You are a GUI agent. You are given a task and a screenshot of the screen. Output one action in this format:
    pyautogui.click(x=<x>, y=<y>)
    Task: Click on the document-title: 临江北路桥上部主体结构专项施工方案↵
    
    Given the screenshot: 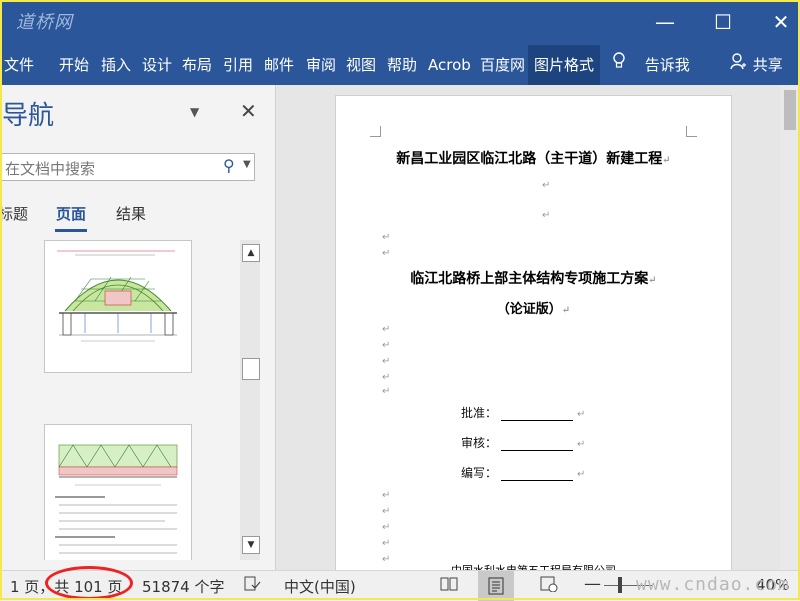 What is the action you would take?
    pyautogui.click(x=533, y=279)
    